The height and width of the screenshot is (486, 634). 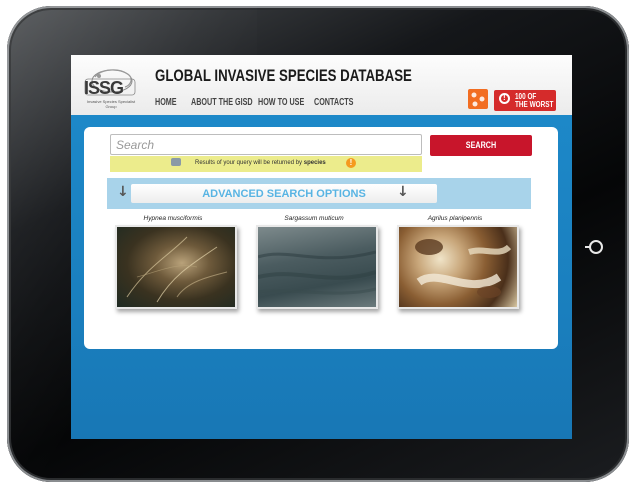 What do you see at coordinates (283, 75) in the screenshot?
I see `page-title: GLOBAL INVASIVE SPECIES DATABASE` at bounding box center [283, 75].